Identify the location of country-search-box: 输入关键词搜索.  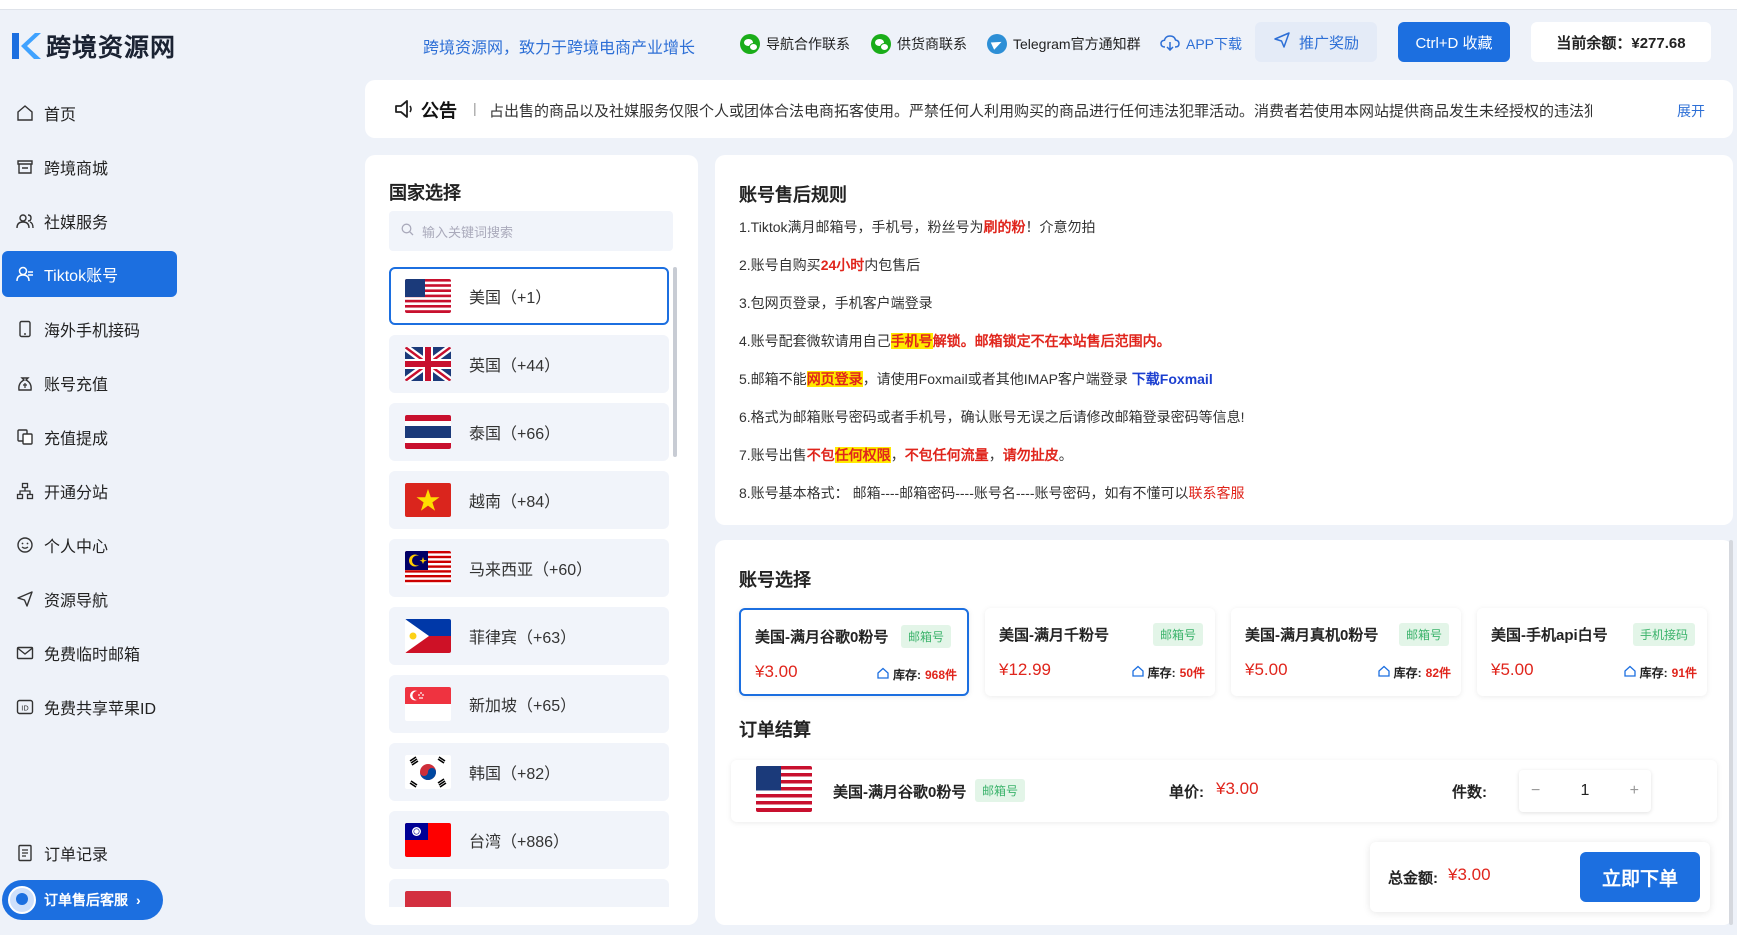
(531, 231).